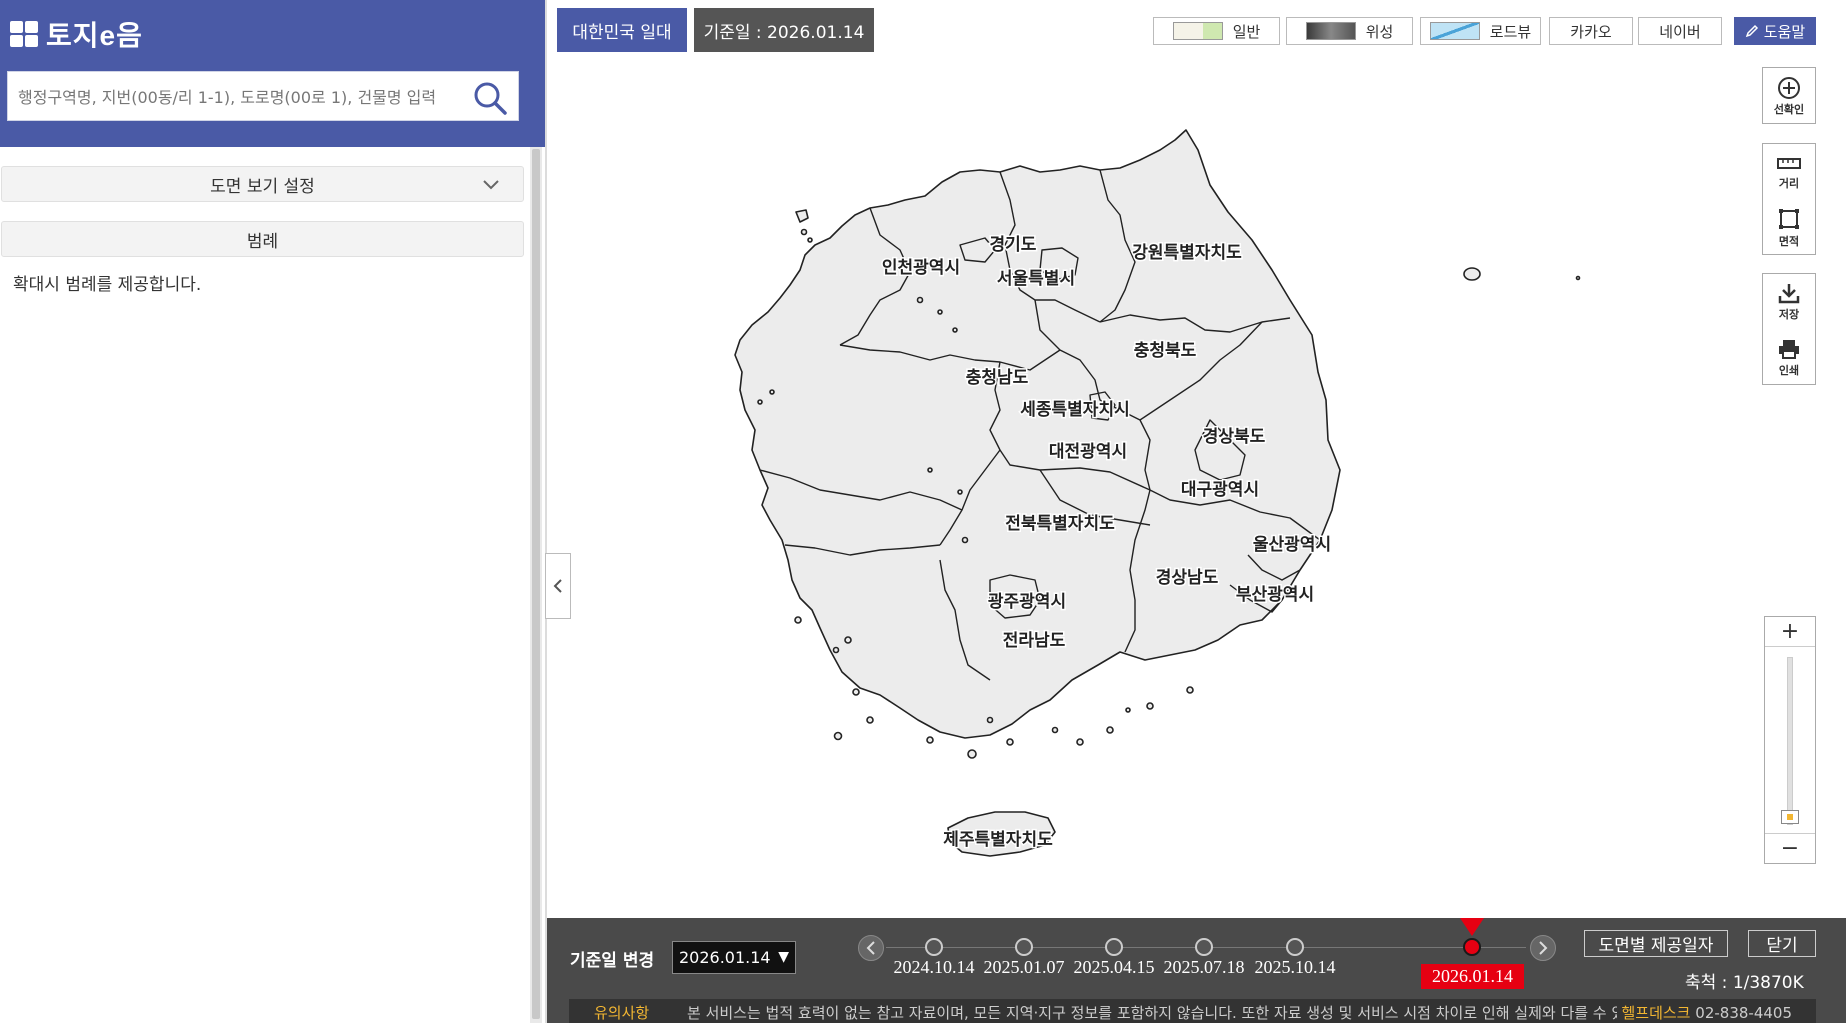 This screenshot has height=1023, width=1846. I want to click on timeline-date: 2025.01.07, so click(1024, 967).